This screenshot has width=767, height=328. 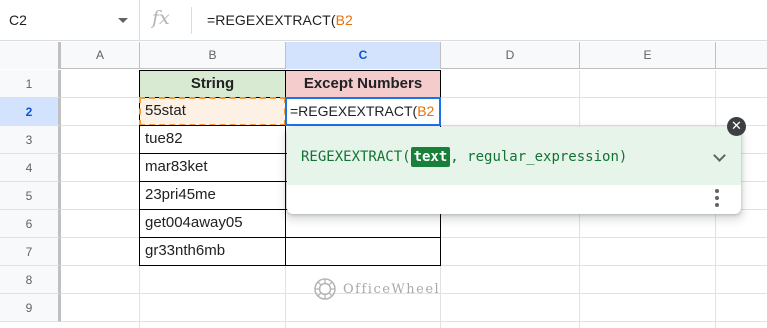 I want to click on cell-b1-header: String, so click(x=212, y=84).